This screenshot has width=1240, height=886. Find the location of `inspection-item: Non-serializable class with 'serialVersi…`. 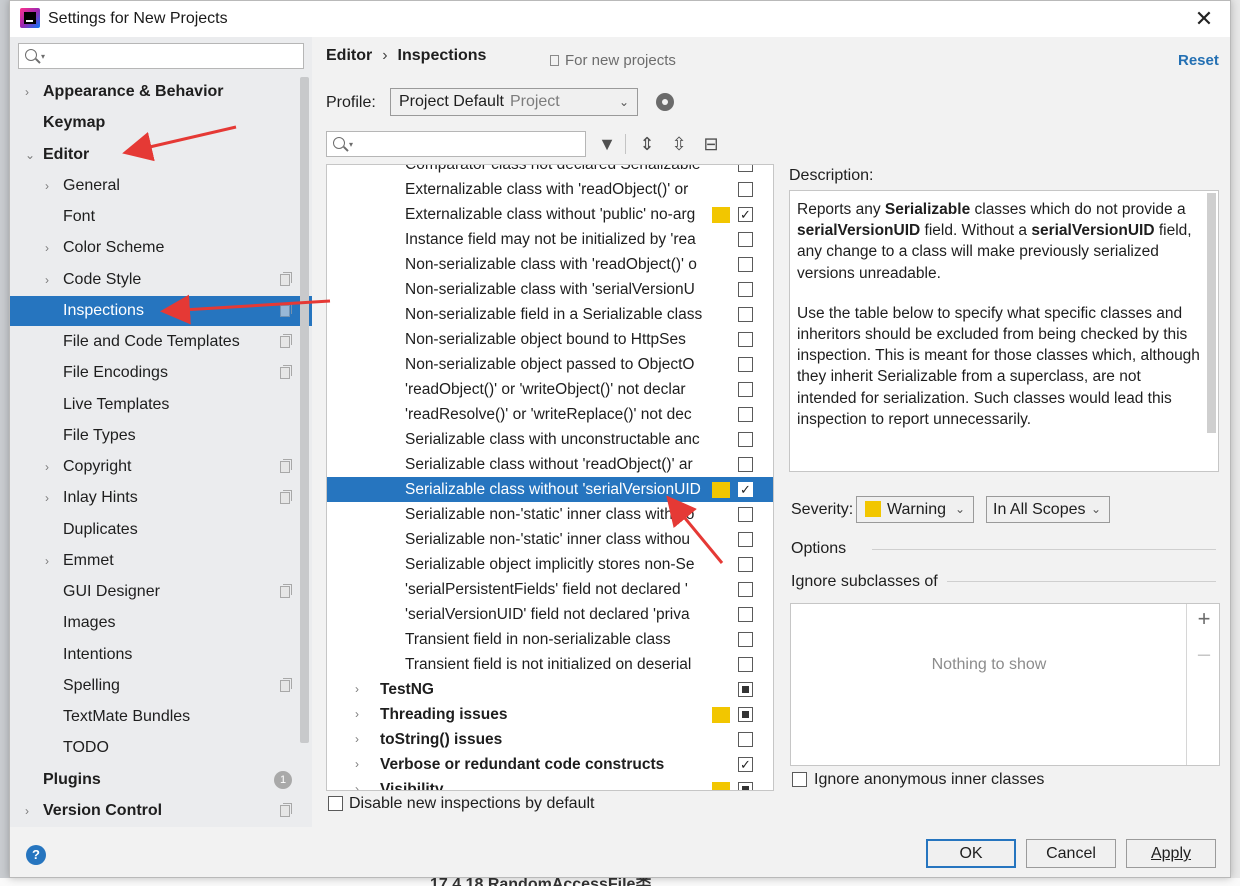

inspection-item: Non-serializable class with 'serialVersi… is located at coordinates (550, 289).